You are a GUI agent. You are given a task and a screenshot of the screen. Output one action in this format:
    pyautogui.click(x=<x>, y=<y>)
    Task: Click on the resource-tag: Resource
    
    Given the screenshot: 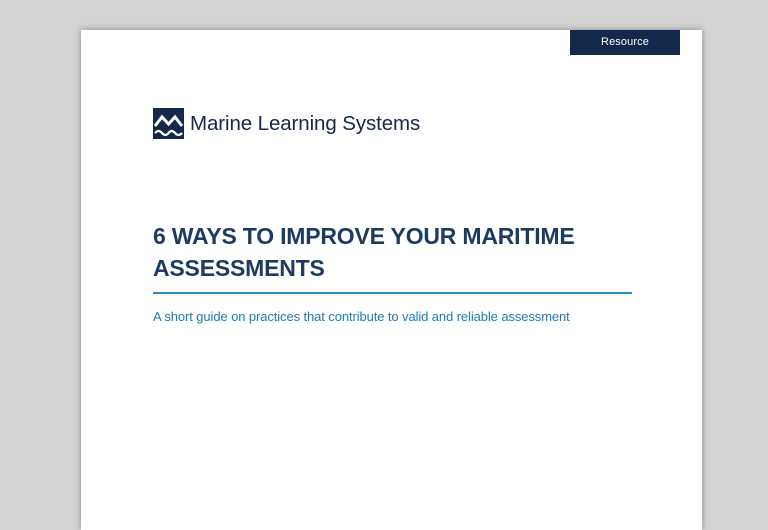 What is the action you would take?
    pyautogui.click(x=625, y=42)
    